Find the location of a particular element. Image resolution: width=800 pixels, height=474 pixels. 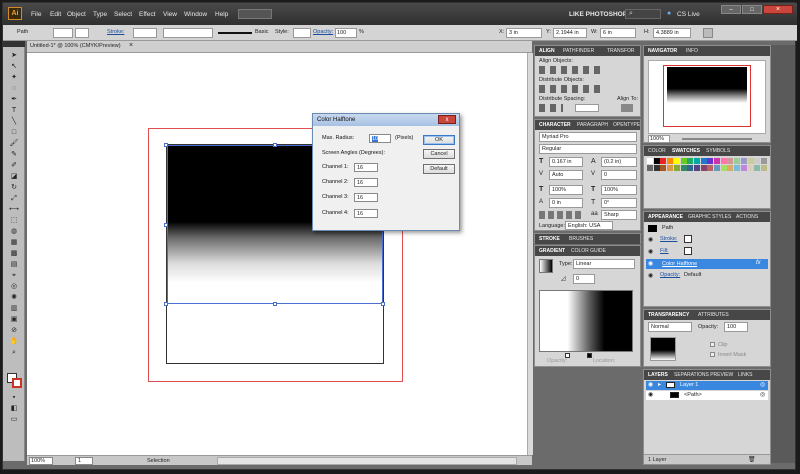

tab-symbols: SYMBOLS is located at coordinates (718, 151).